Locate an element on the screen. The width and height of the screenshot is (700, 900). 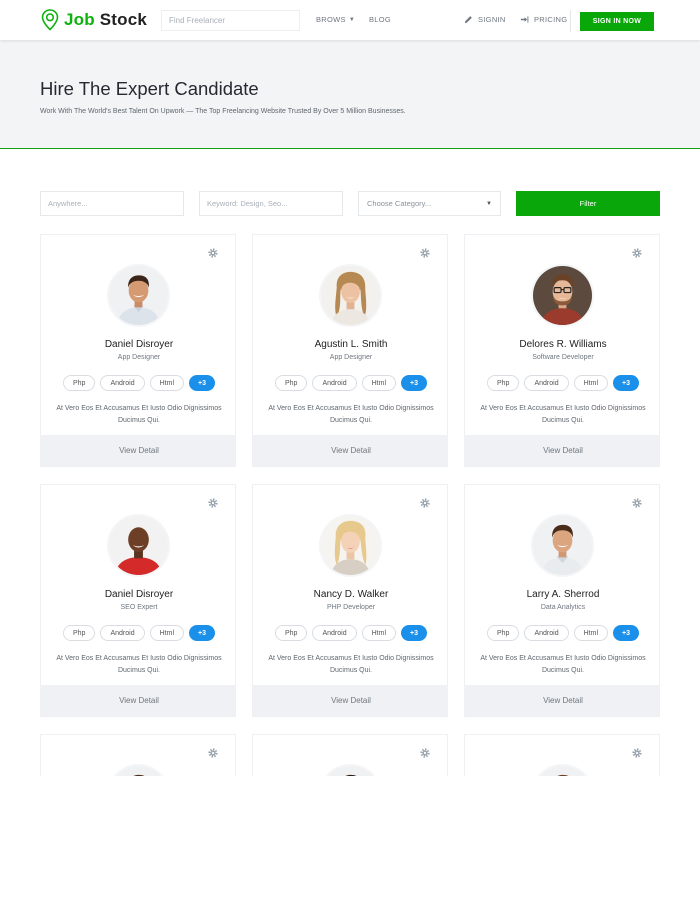
candidate-name: Delores R. Williams is located at coordinates (562, 344).